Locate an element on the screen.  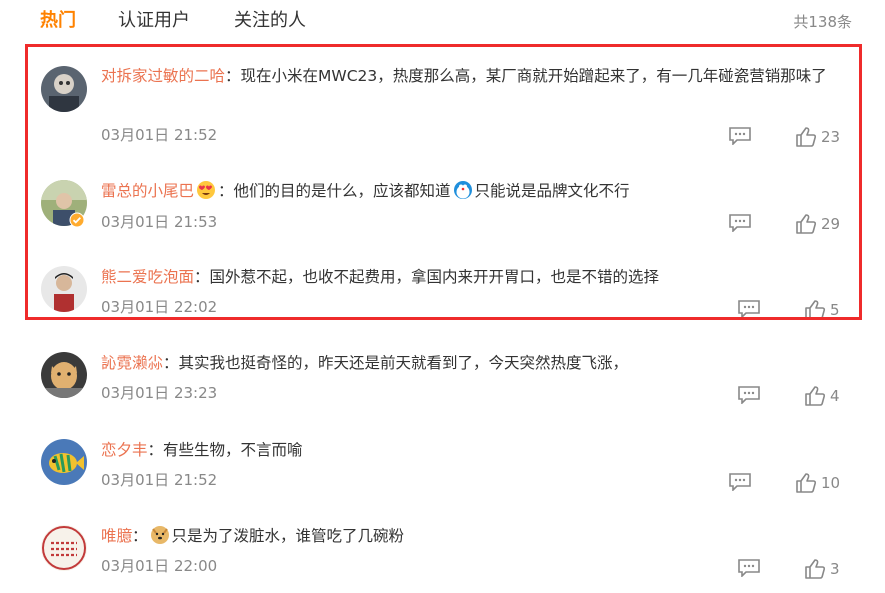
comment-text: 只是为了泼脏水，谁管吃了几碗粉 is located at coordinates (288, 536).